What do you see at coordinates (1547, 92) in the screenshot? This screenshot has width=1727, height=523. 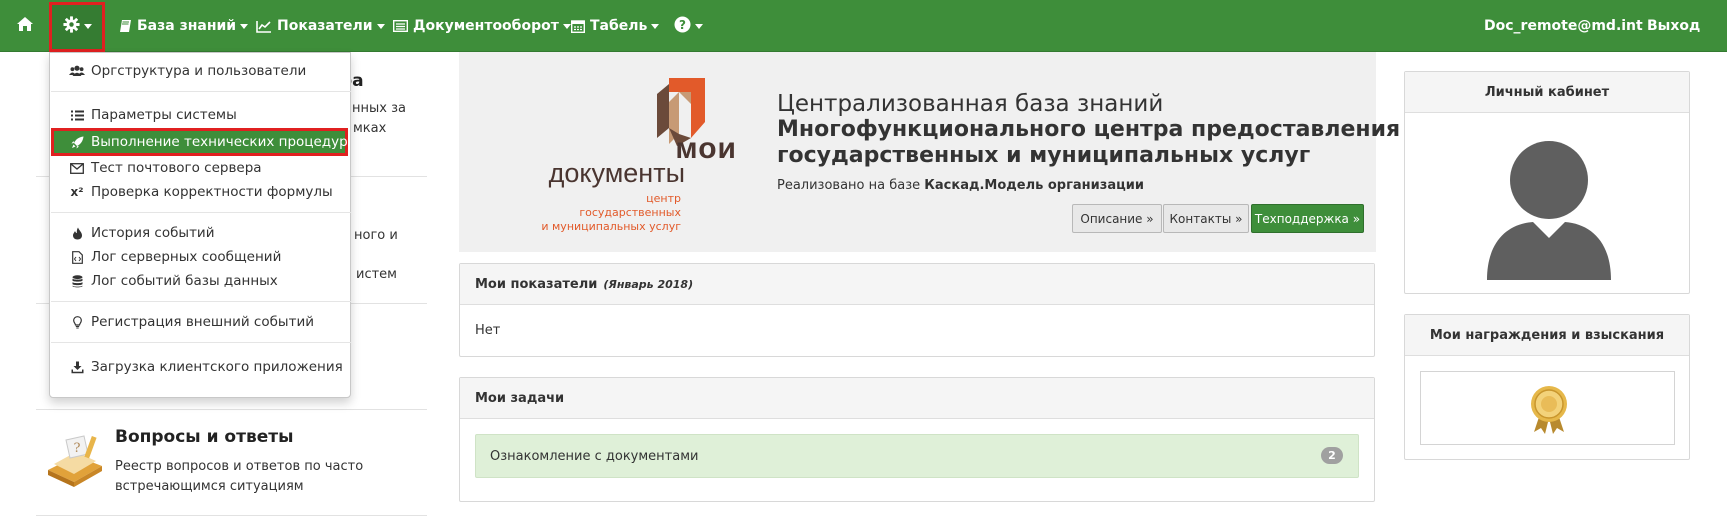 I see `panel-header: Личный кабинет` at bounding box center [1547, 92].